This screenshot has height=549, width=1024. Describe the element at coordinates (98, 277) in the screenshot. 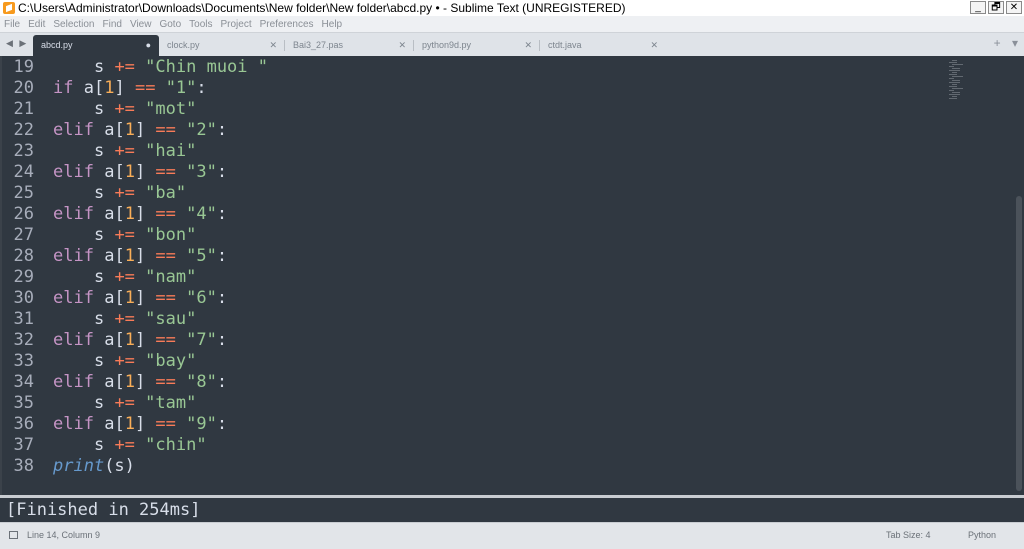

I see `code-line: 29 s += "nam"` at that location.